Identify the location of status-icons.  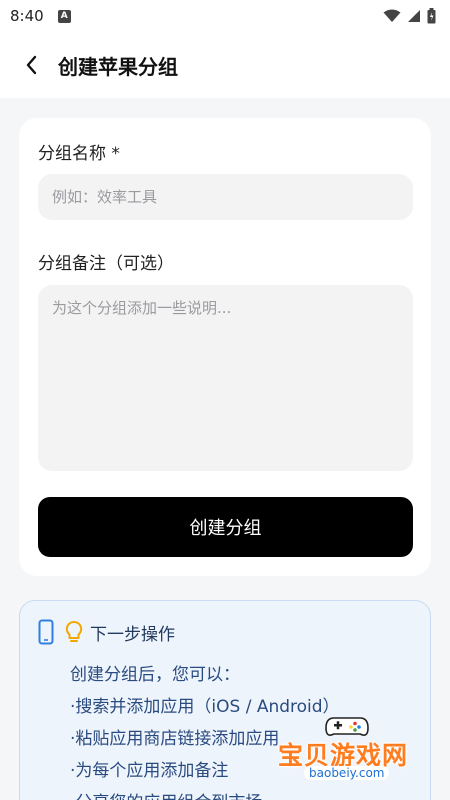
(409, 16).